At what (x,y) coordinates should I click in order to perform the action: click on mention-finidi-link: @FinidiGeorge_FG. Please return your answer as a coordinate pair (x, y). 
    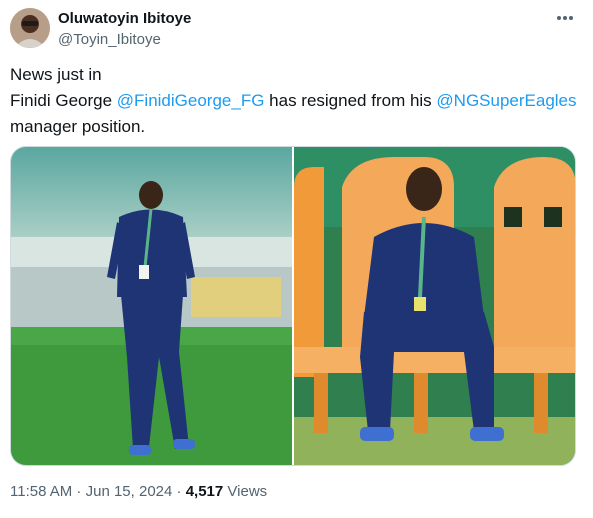
    Looking at the image, I should click on (191, 100).